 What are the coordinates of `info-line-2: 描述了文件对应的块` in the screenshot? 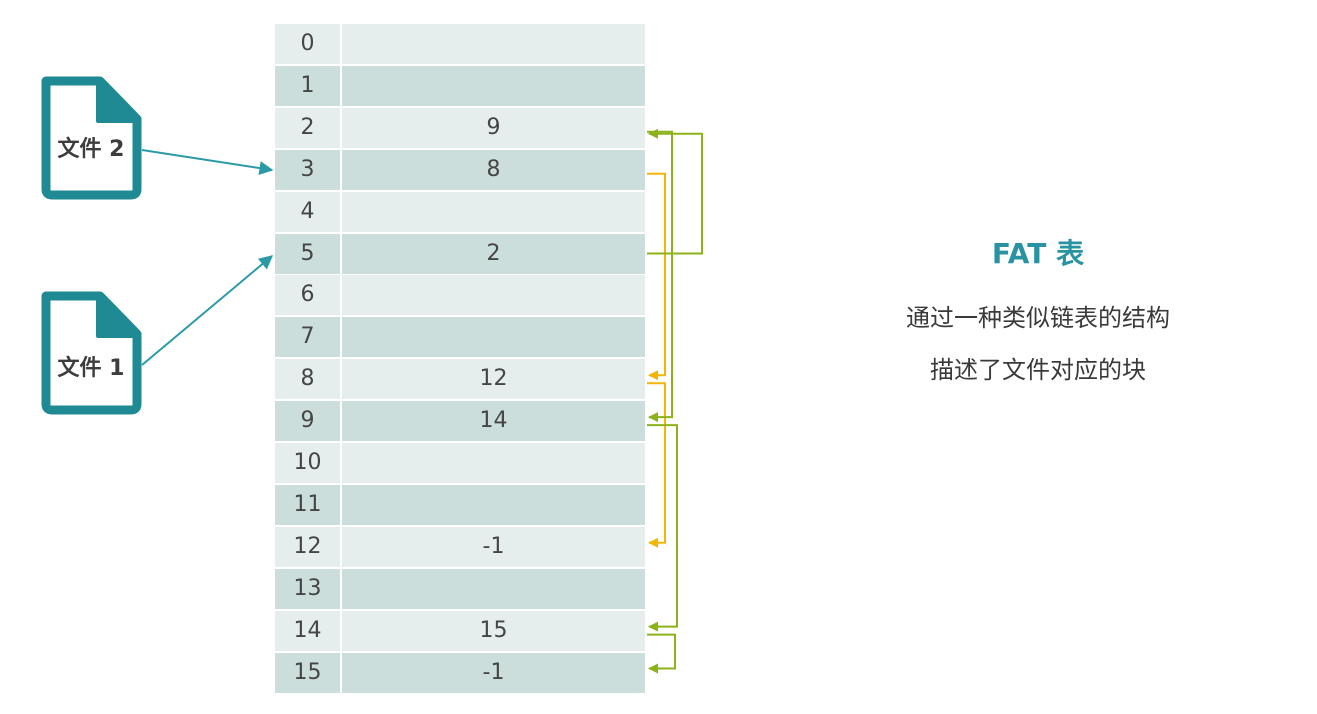 It's located at (1038, 370).